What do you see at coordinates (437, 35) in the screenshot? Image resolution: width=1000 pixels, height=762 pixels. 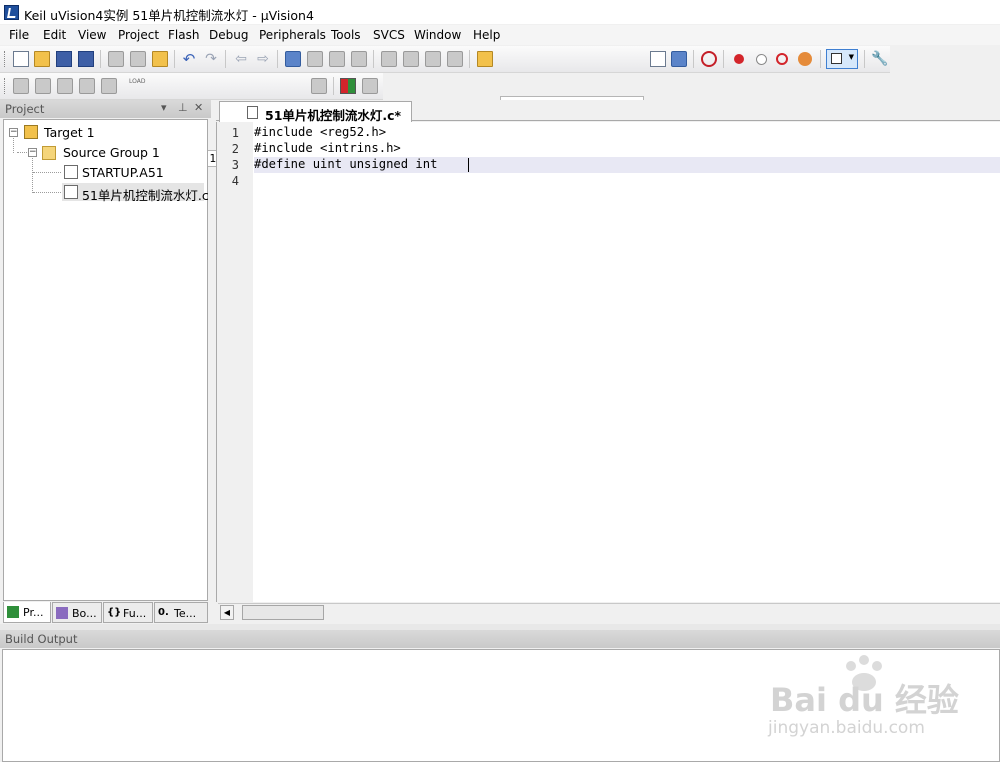 I see `menu-window: Window` at bounding box center [437, 35].